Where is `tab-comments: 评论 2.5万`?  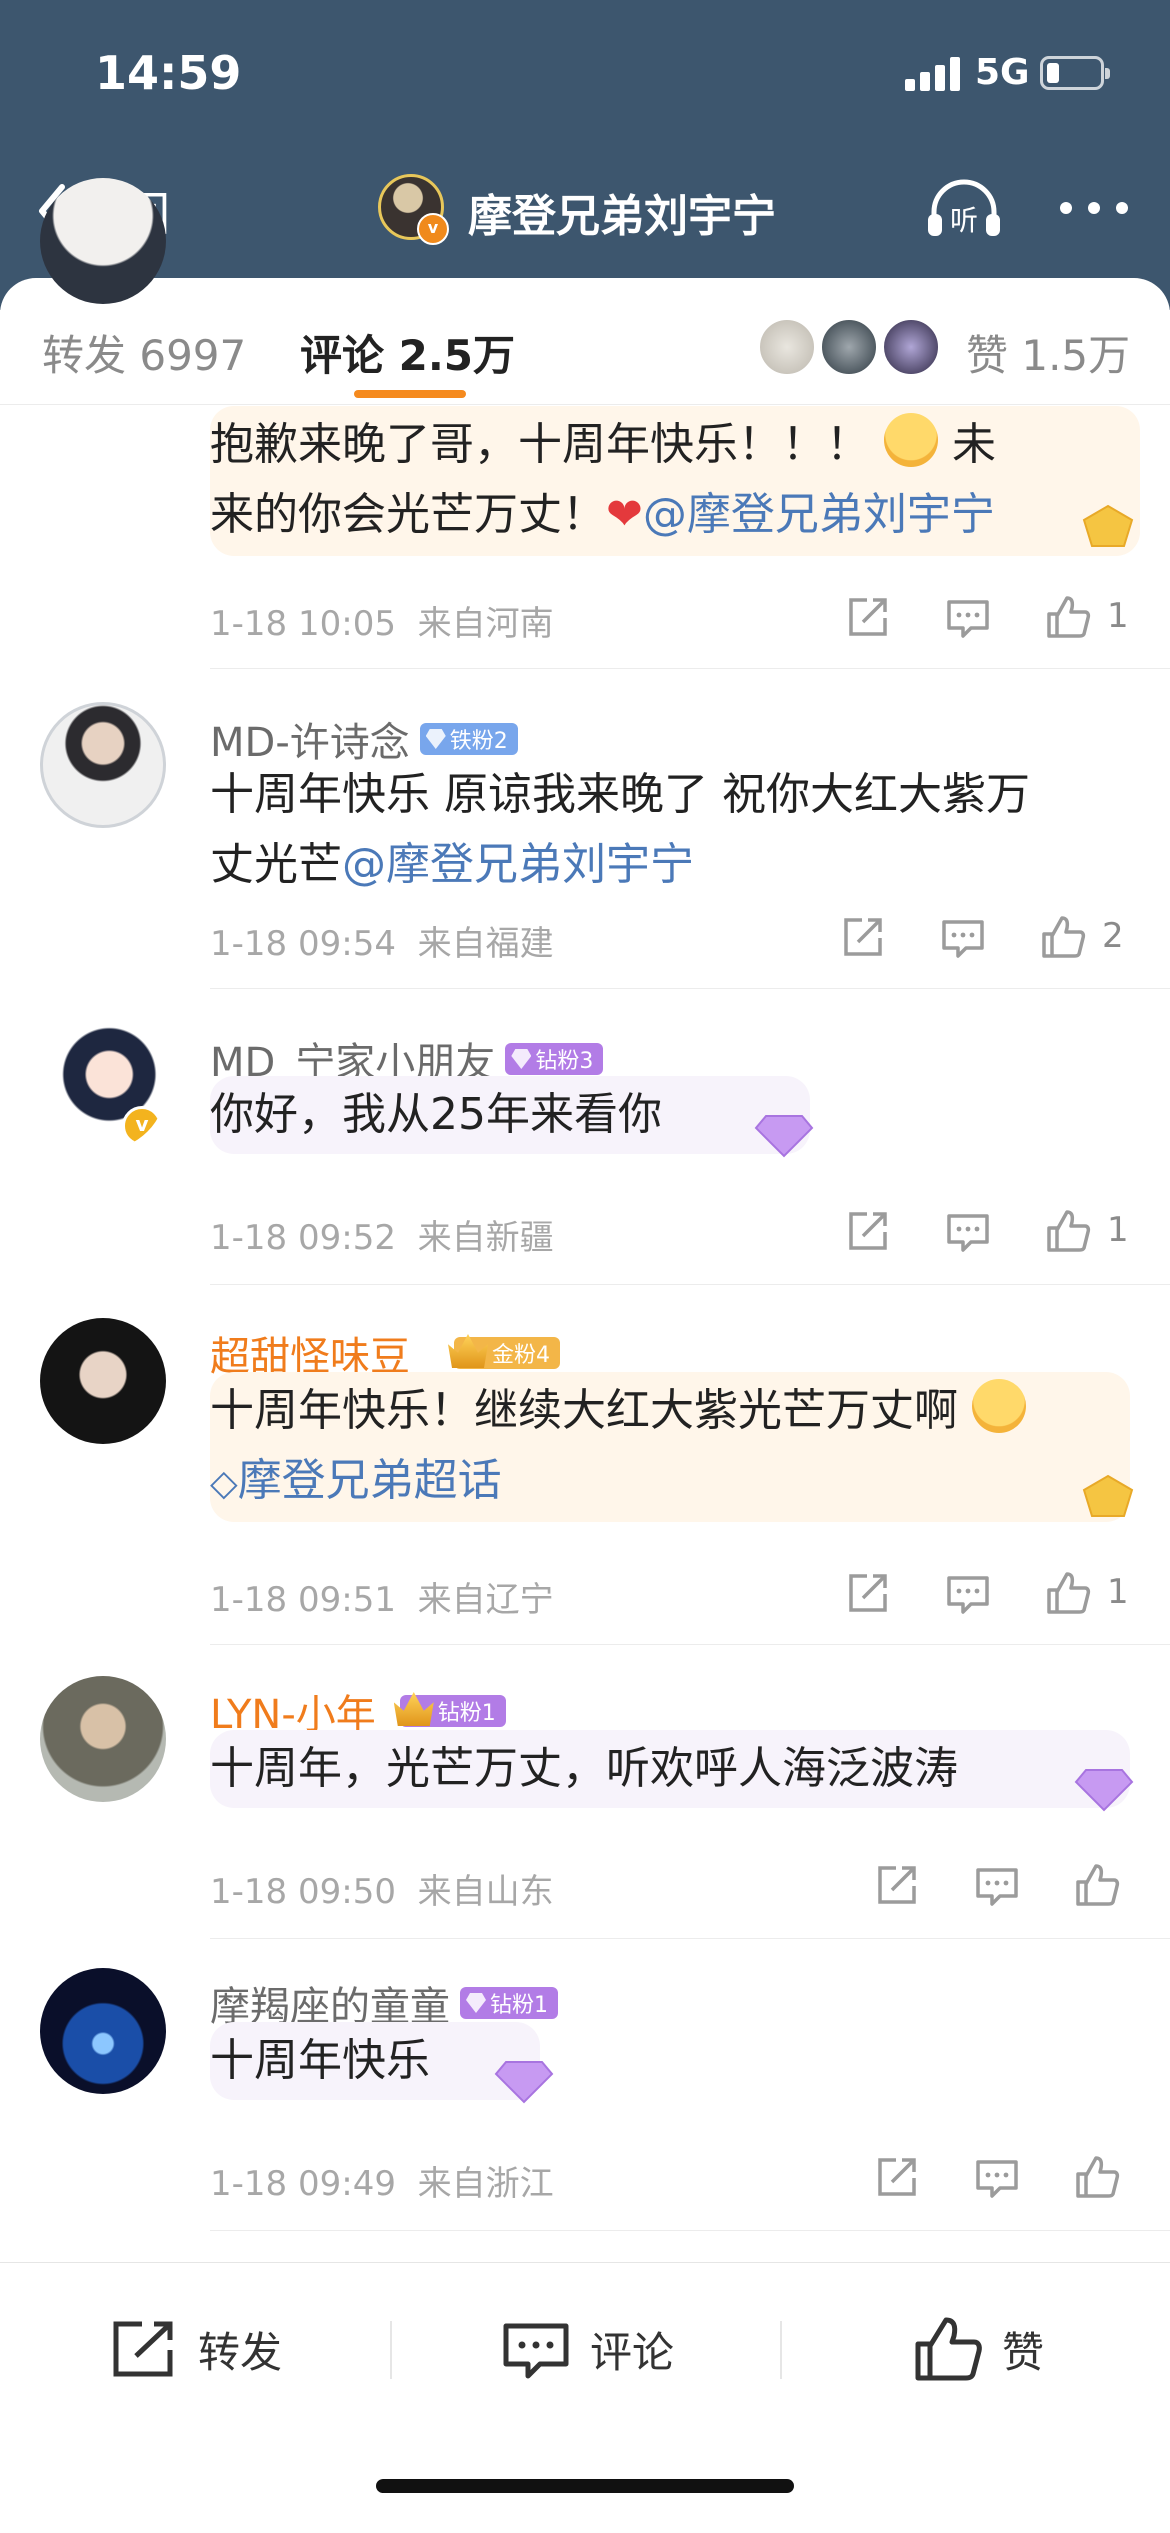
tab-comments: 评论 2.5万 is located at coordinates (407, 352).